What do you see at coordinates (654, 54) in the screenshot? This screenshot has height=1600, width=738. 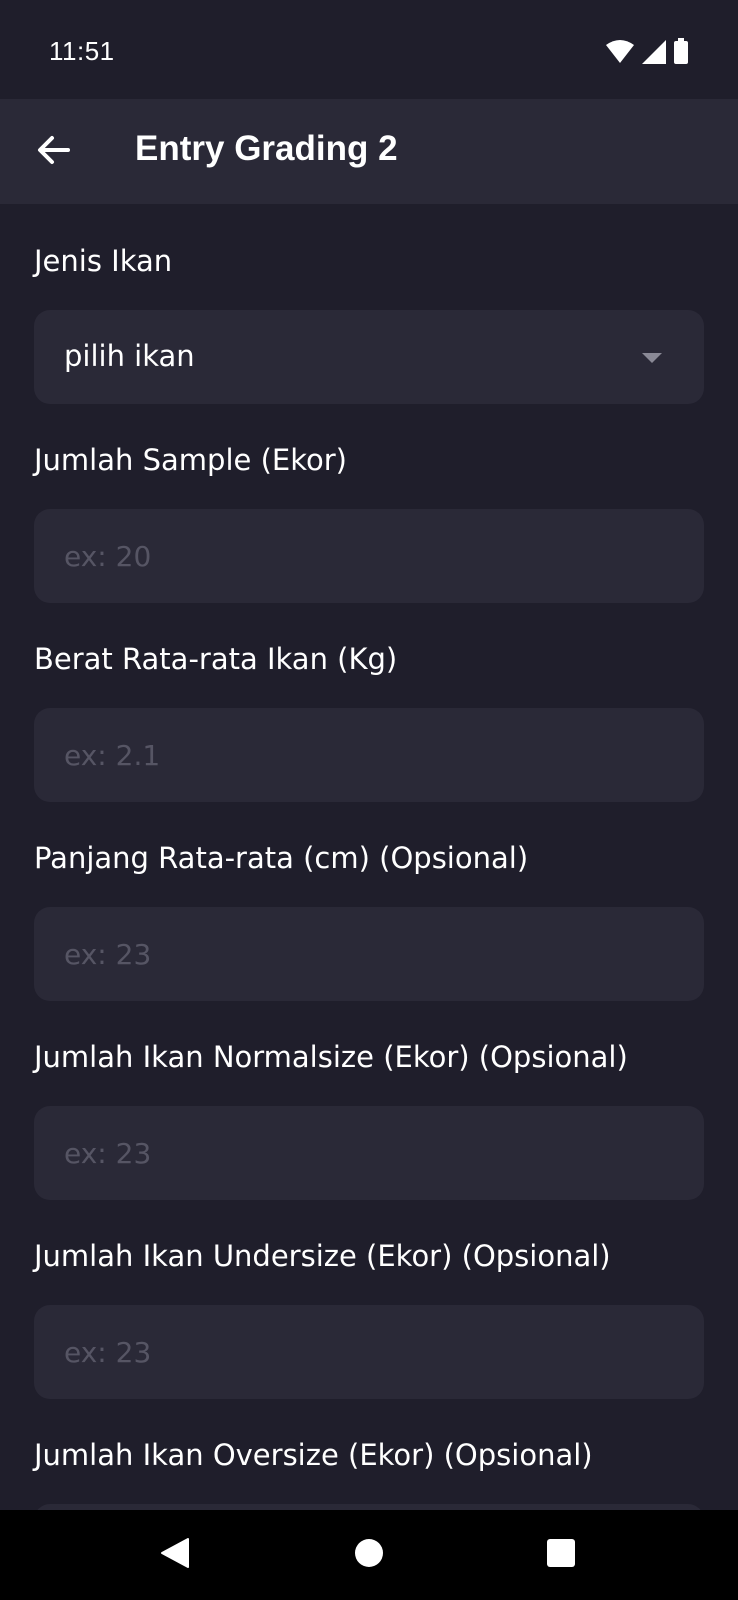 I see `signal-icon` at bounding box center [654, 54].